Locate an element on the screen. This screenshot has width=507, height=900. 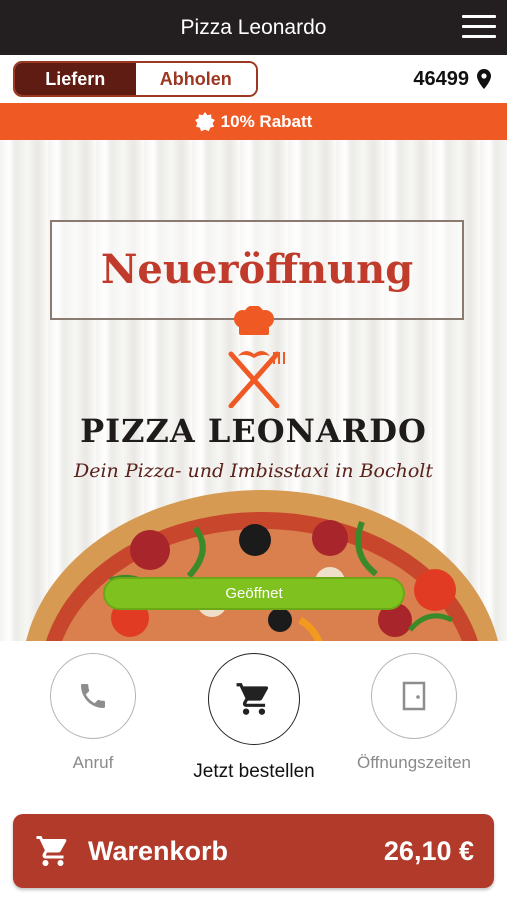
order-now-button: Jetzt bestellen is located at coordinates (254, 718).